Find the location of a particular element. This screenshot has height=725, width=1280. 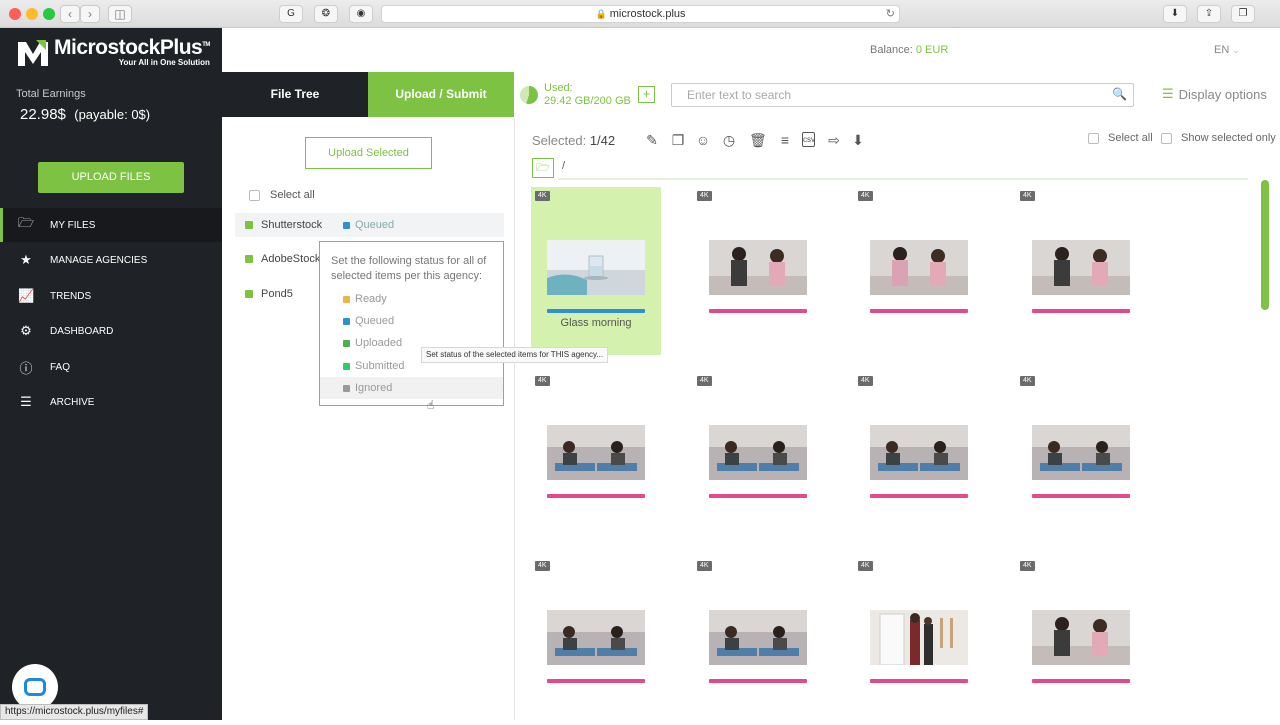

address-bar: 🔒 microstock.plus ↻ is located at coordinates (640, 14).